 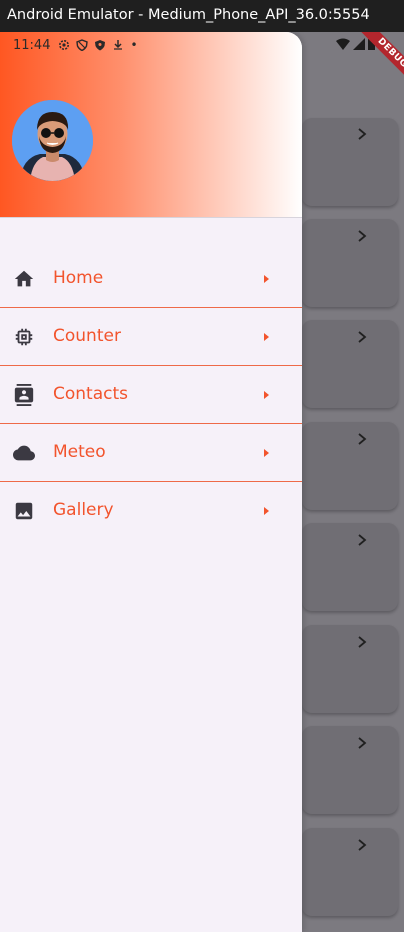 I want to click on shield-icon, so click(x=100, y=45).